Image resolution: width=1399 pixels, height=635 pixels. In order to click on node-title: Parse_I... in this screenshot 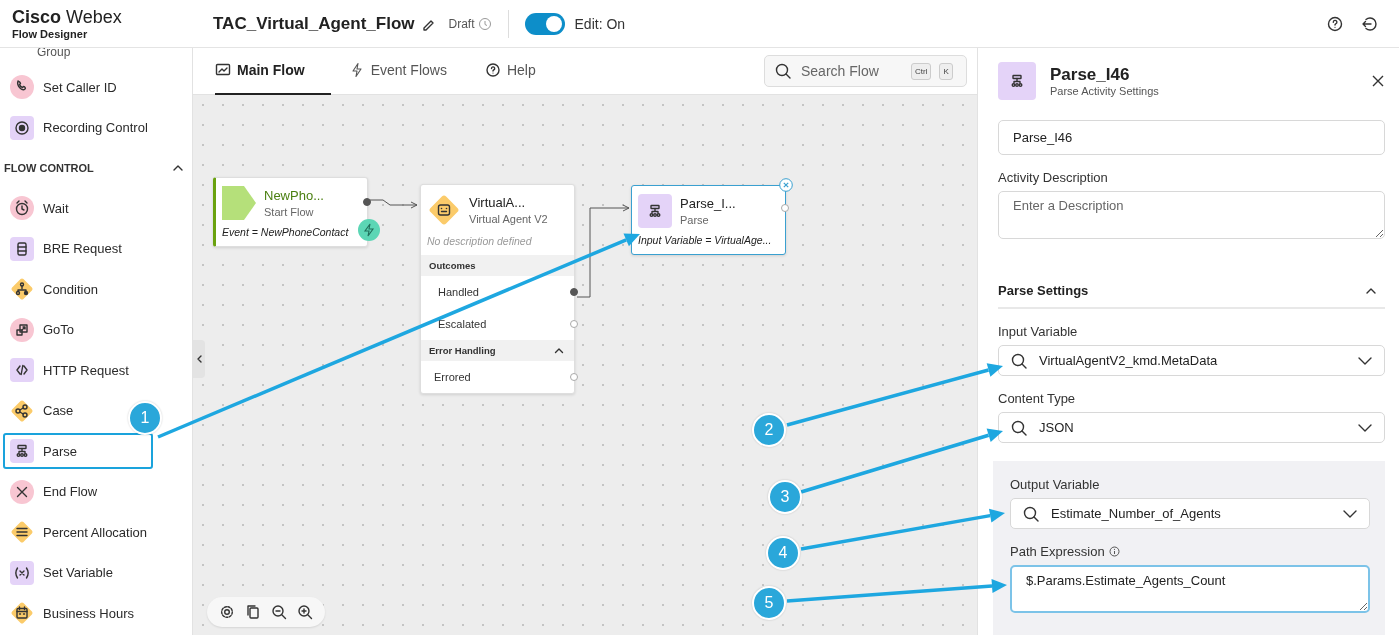, I will do `click(708, 203)`.